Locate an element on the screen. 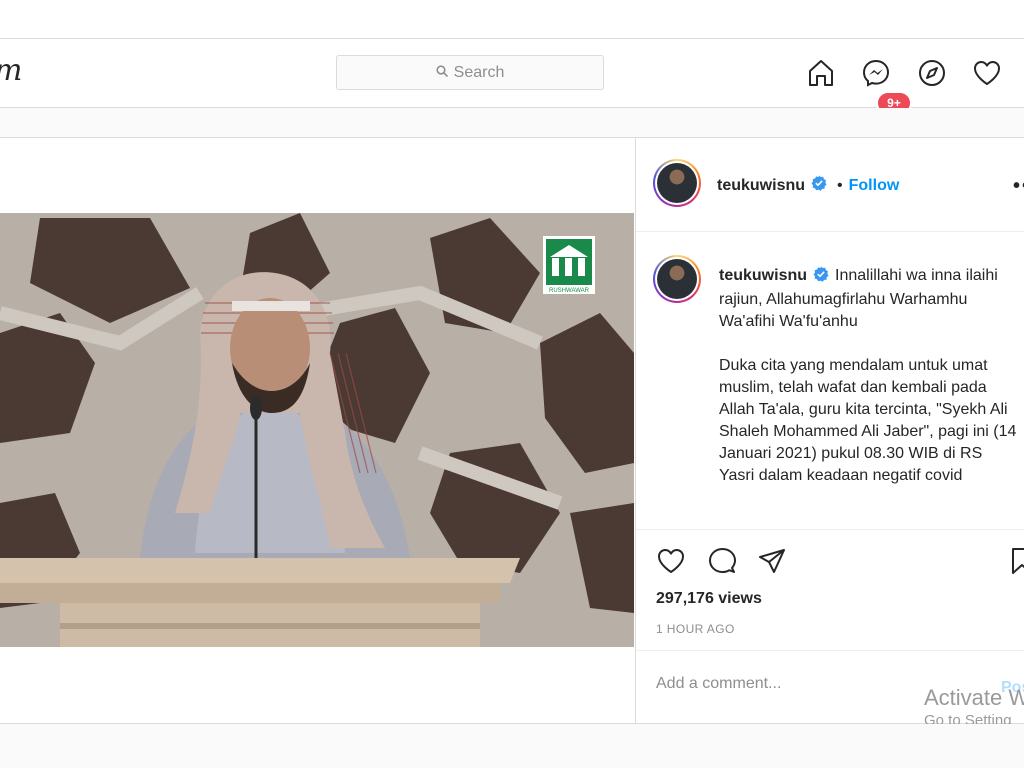 This screenshot has width=1024, height=768. post-timestamp: 1 HOUR AGO is located at coordinates (695, 629).